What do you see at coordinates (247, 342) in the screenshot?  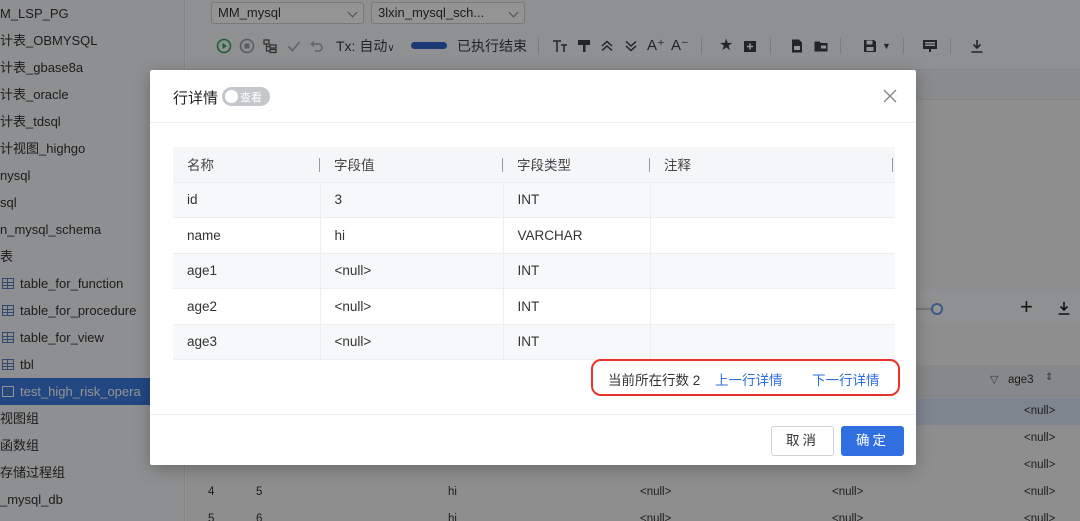 I see `field-name-cell: age3` at bounding box center [247, 342].